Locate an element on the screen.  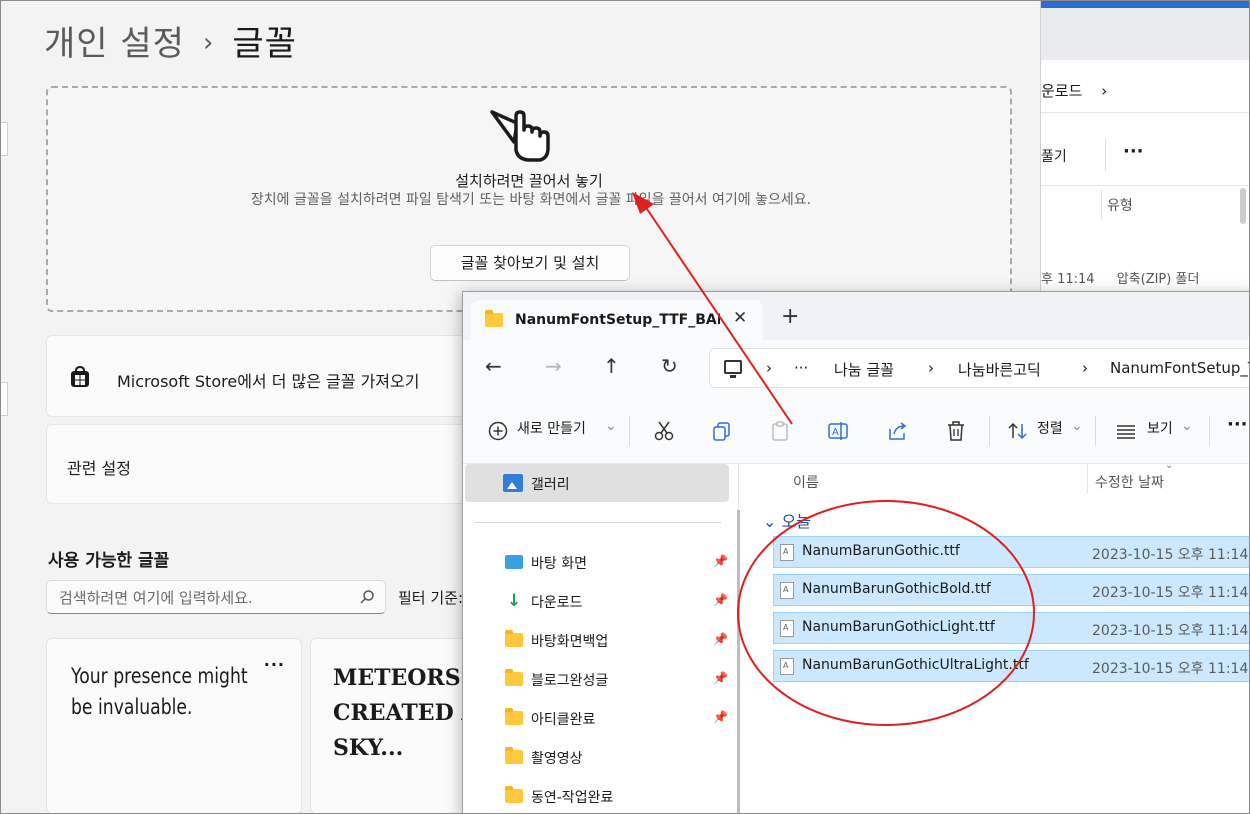
sidebar-item-label: 동연-작업완료 is located at coordinates (572, 798).